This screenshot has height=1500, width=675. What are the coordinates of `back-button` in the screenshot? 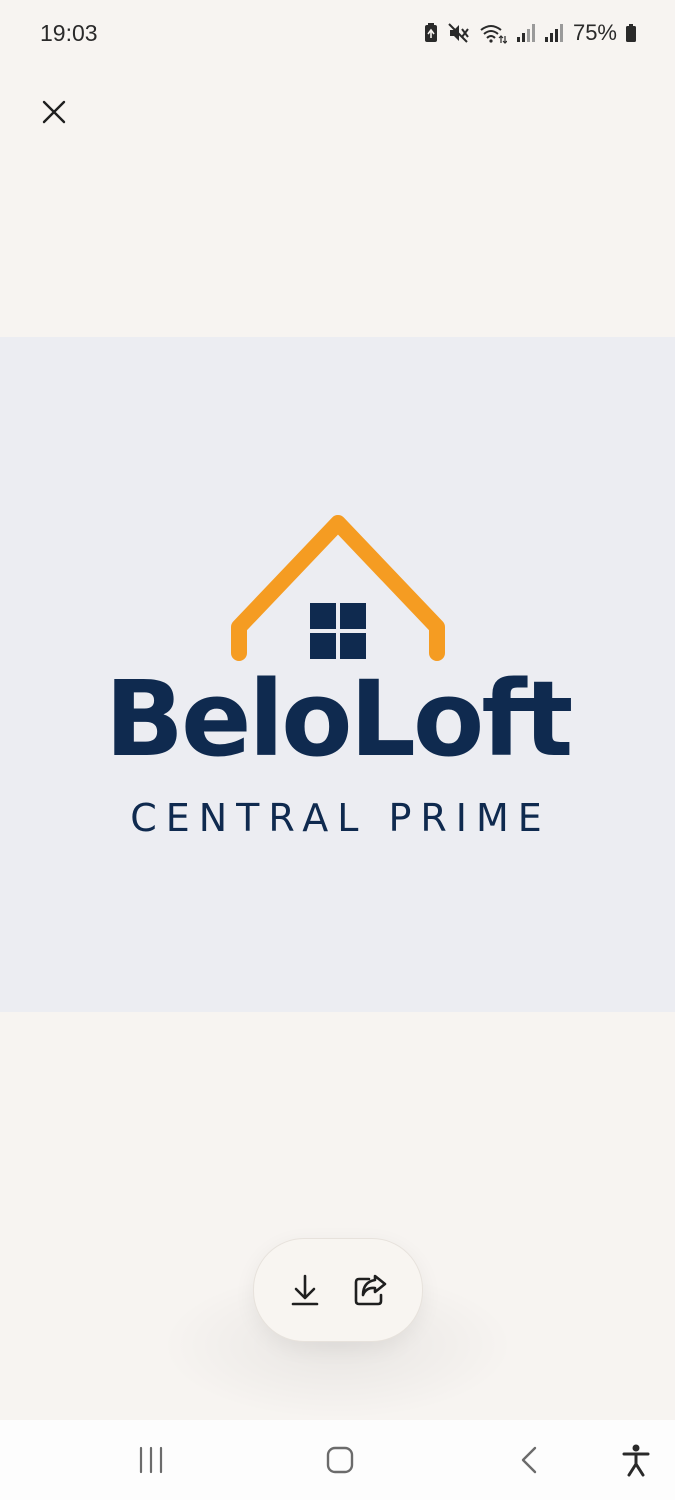 It's located at (530, 1460).